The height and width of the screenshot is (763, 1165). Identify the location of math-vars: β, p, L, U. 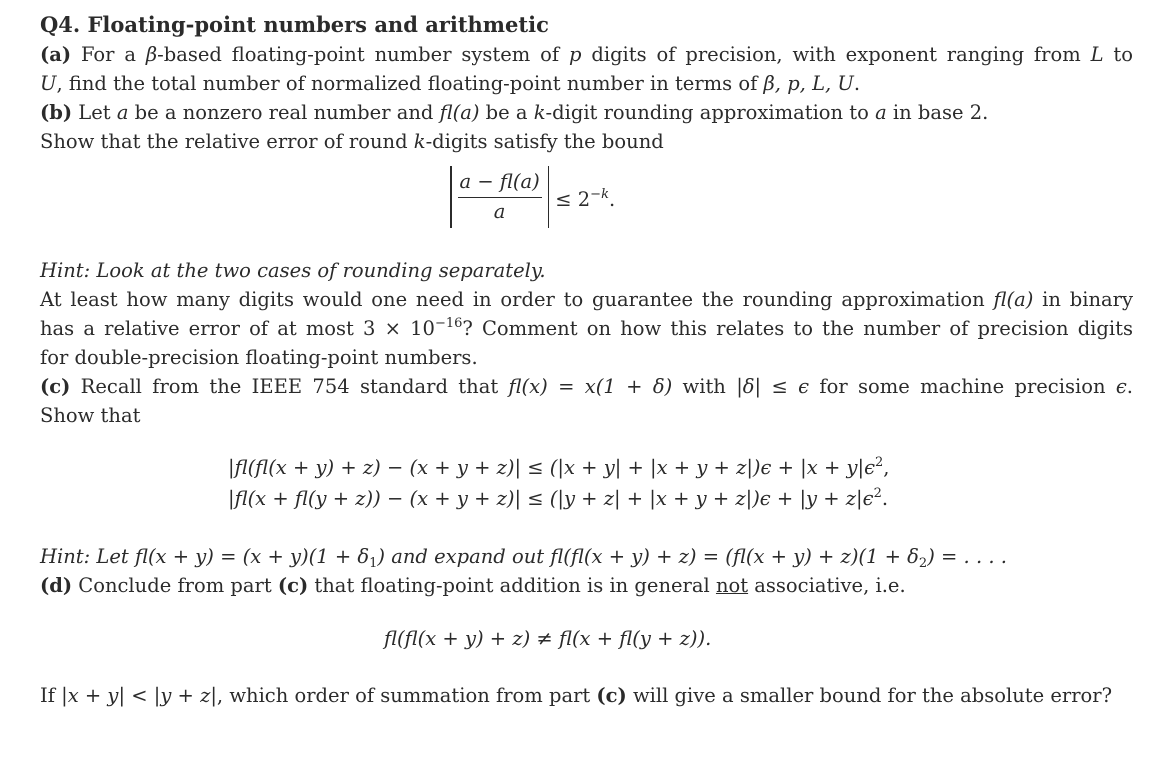
(808, 83).